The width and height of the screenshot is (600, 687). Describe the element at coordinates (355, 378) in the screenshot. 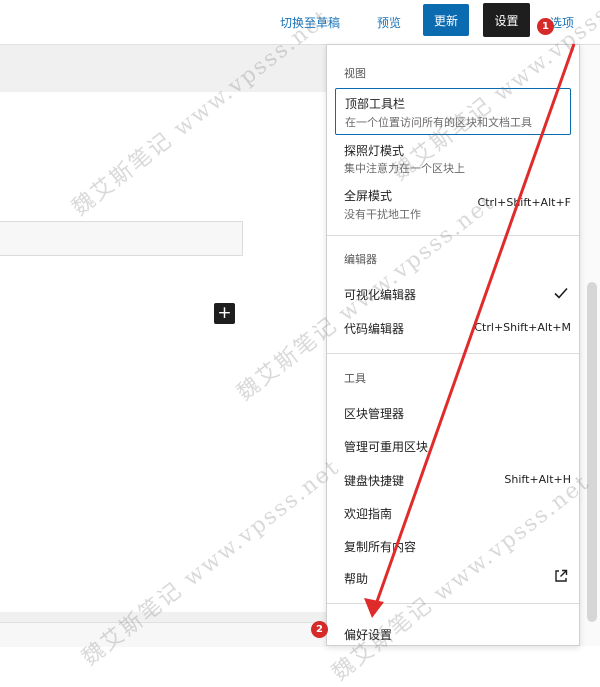

I see `tools-group-heading: 工具` at that location.